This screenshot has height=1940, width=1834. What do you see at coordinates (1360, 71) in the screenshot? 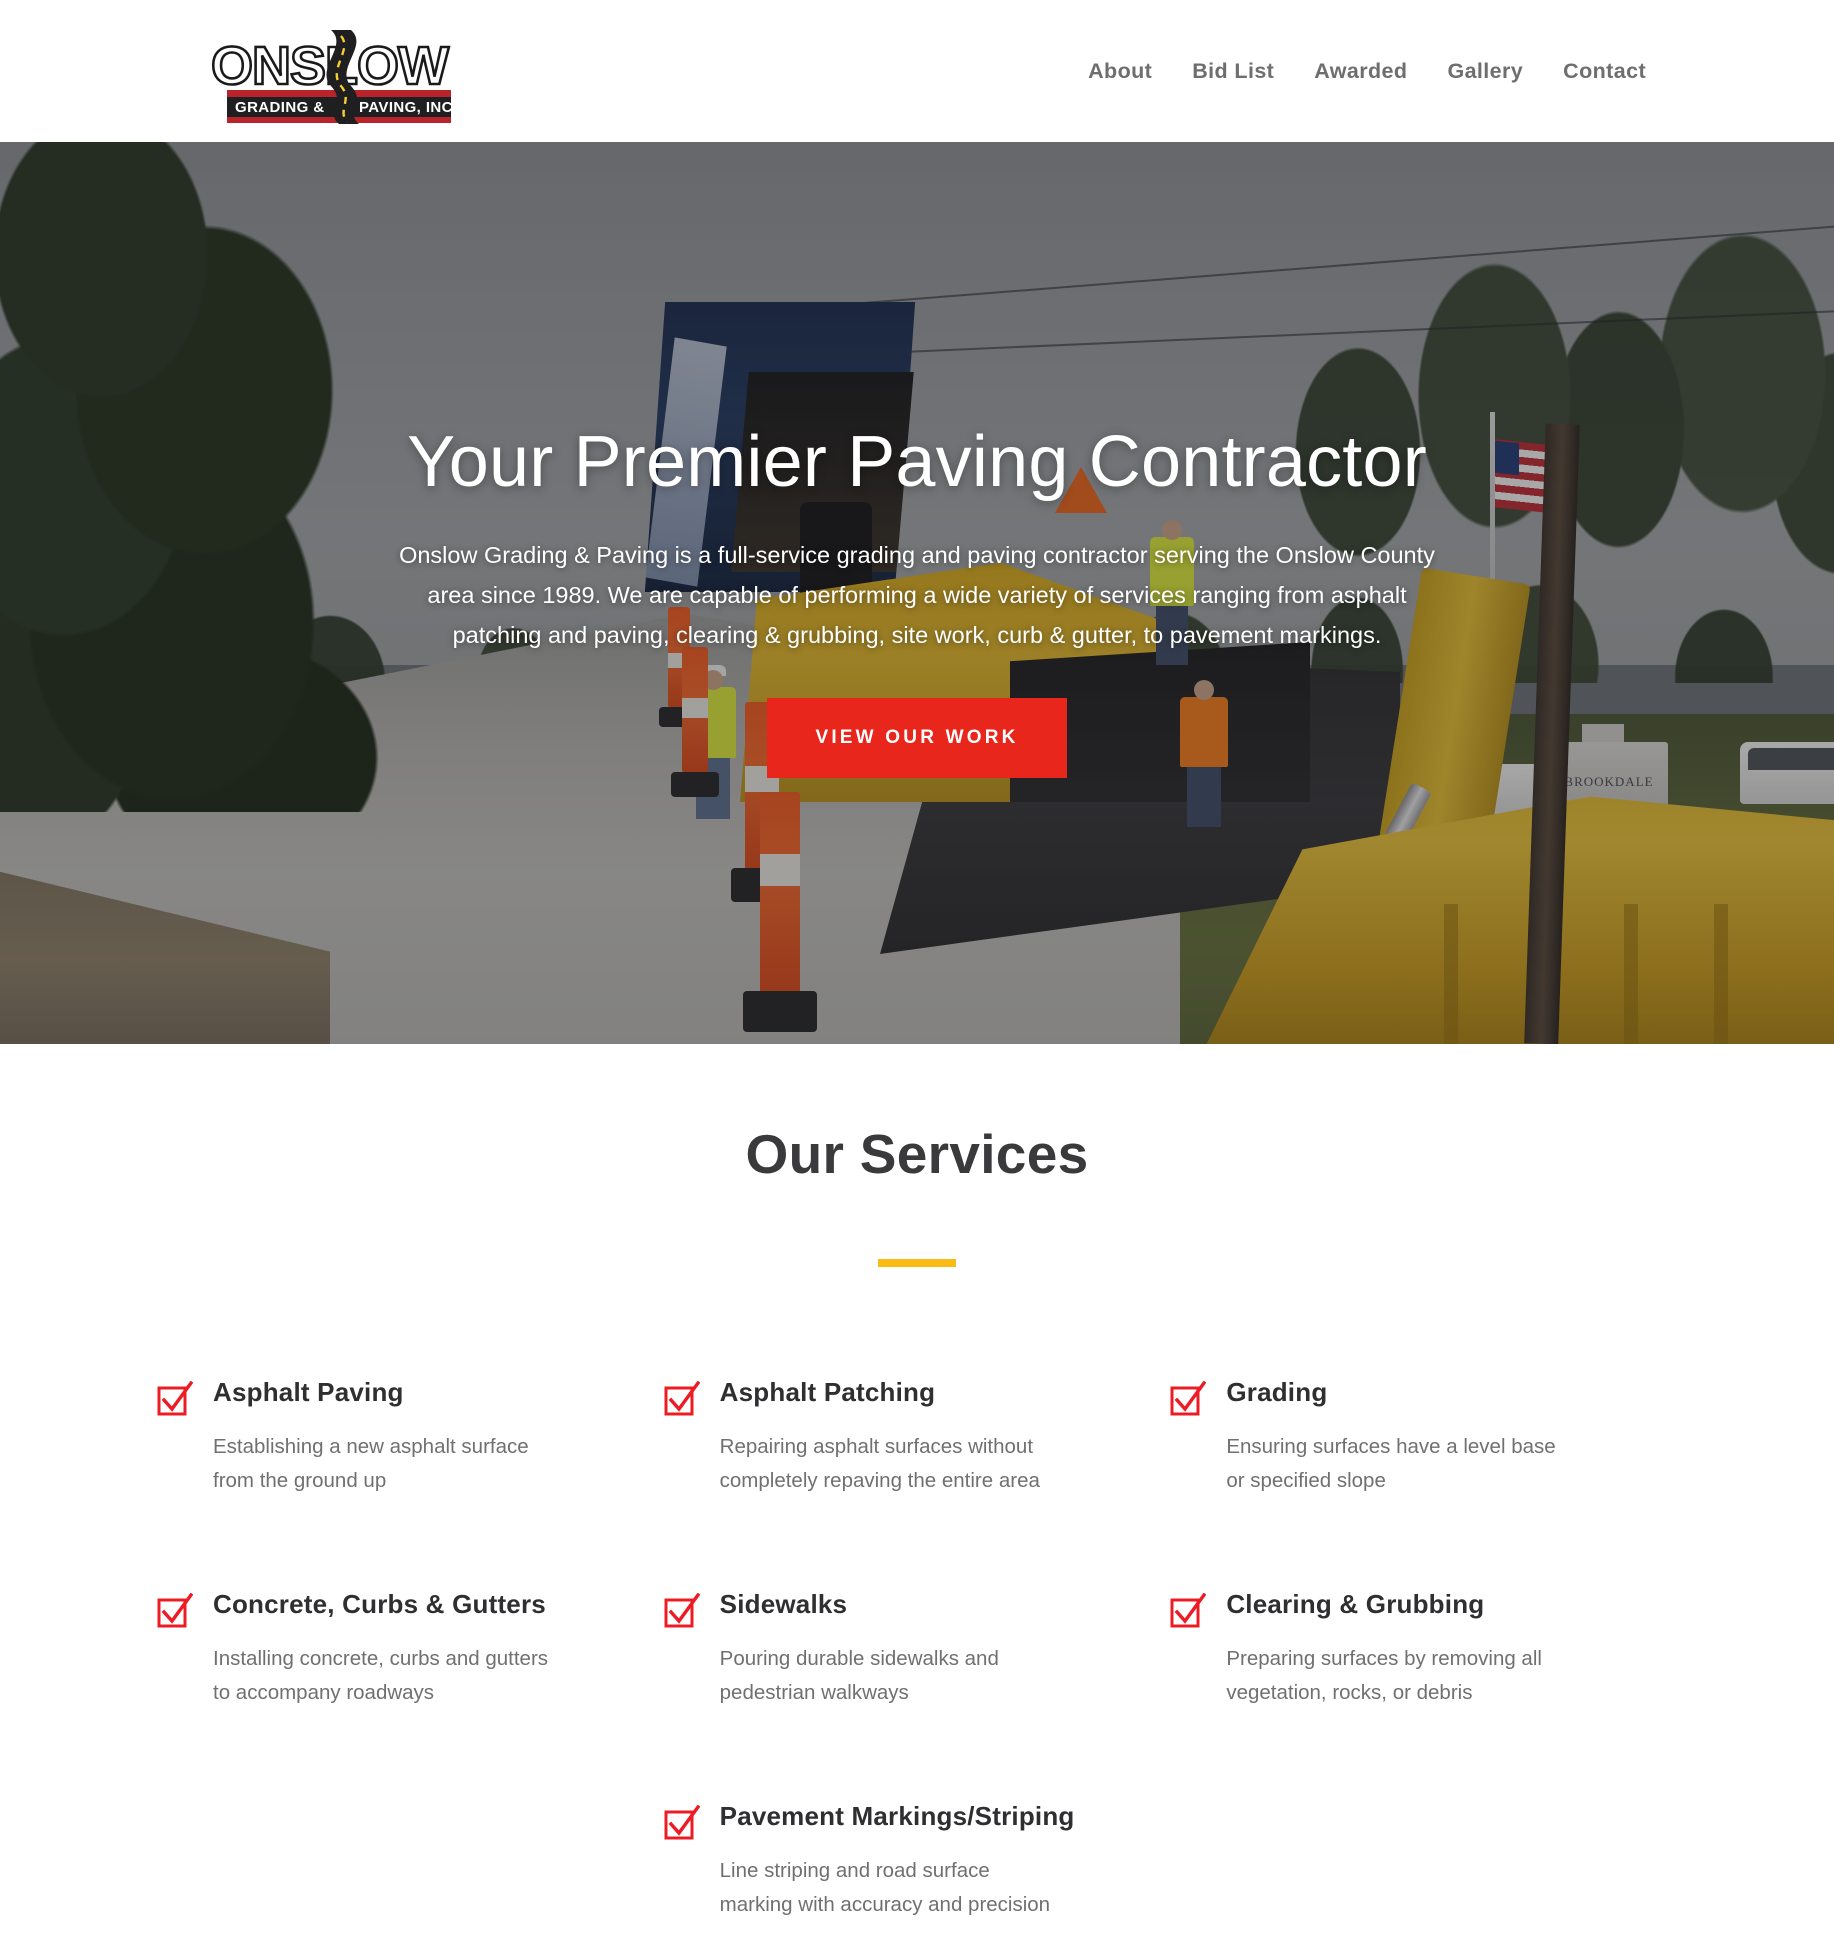
I see `nav-item-awarded: Awarded` at bounding box center [1360, 71].